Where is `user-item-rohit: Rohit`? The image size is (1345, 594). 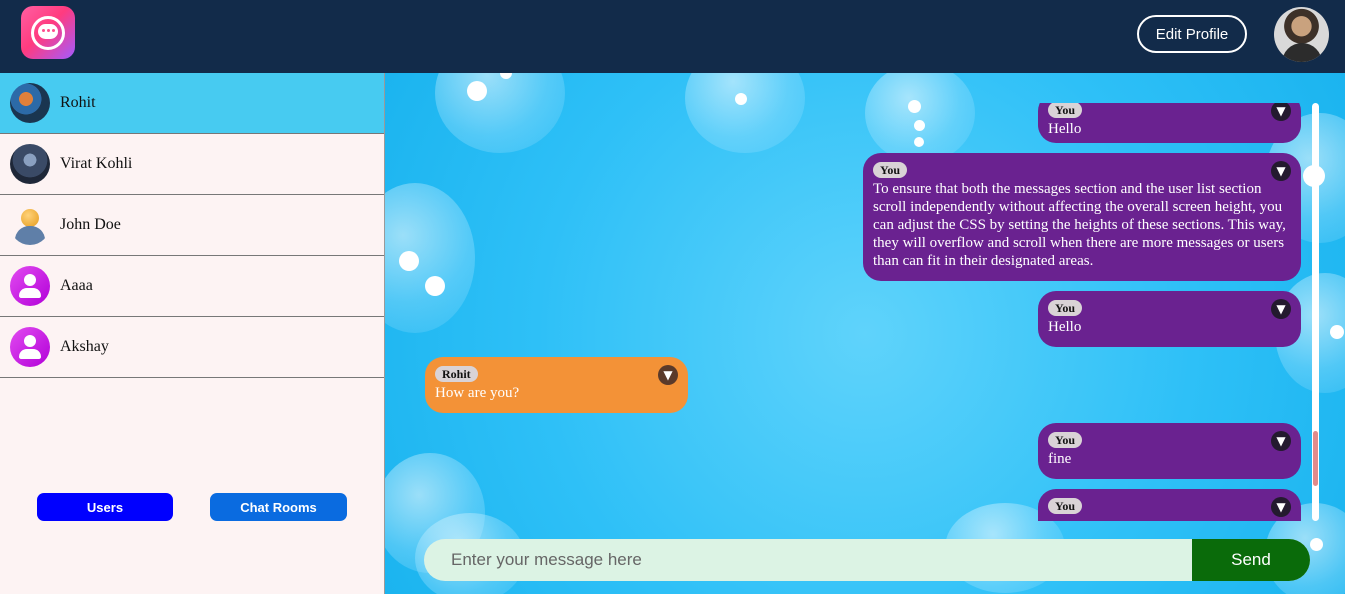
user-item-rohit: Rohit is located at coordinates (192, 103).